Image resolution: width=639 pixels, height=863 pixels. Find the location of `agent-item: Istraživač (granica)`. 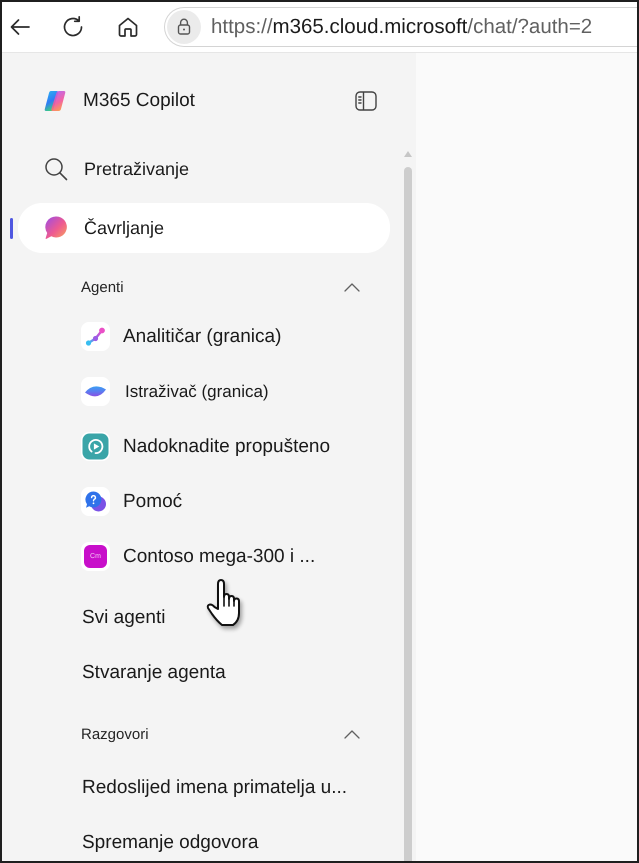

agent-item: Istraživač (granica) is located at coordinates (175, 391).